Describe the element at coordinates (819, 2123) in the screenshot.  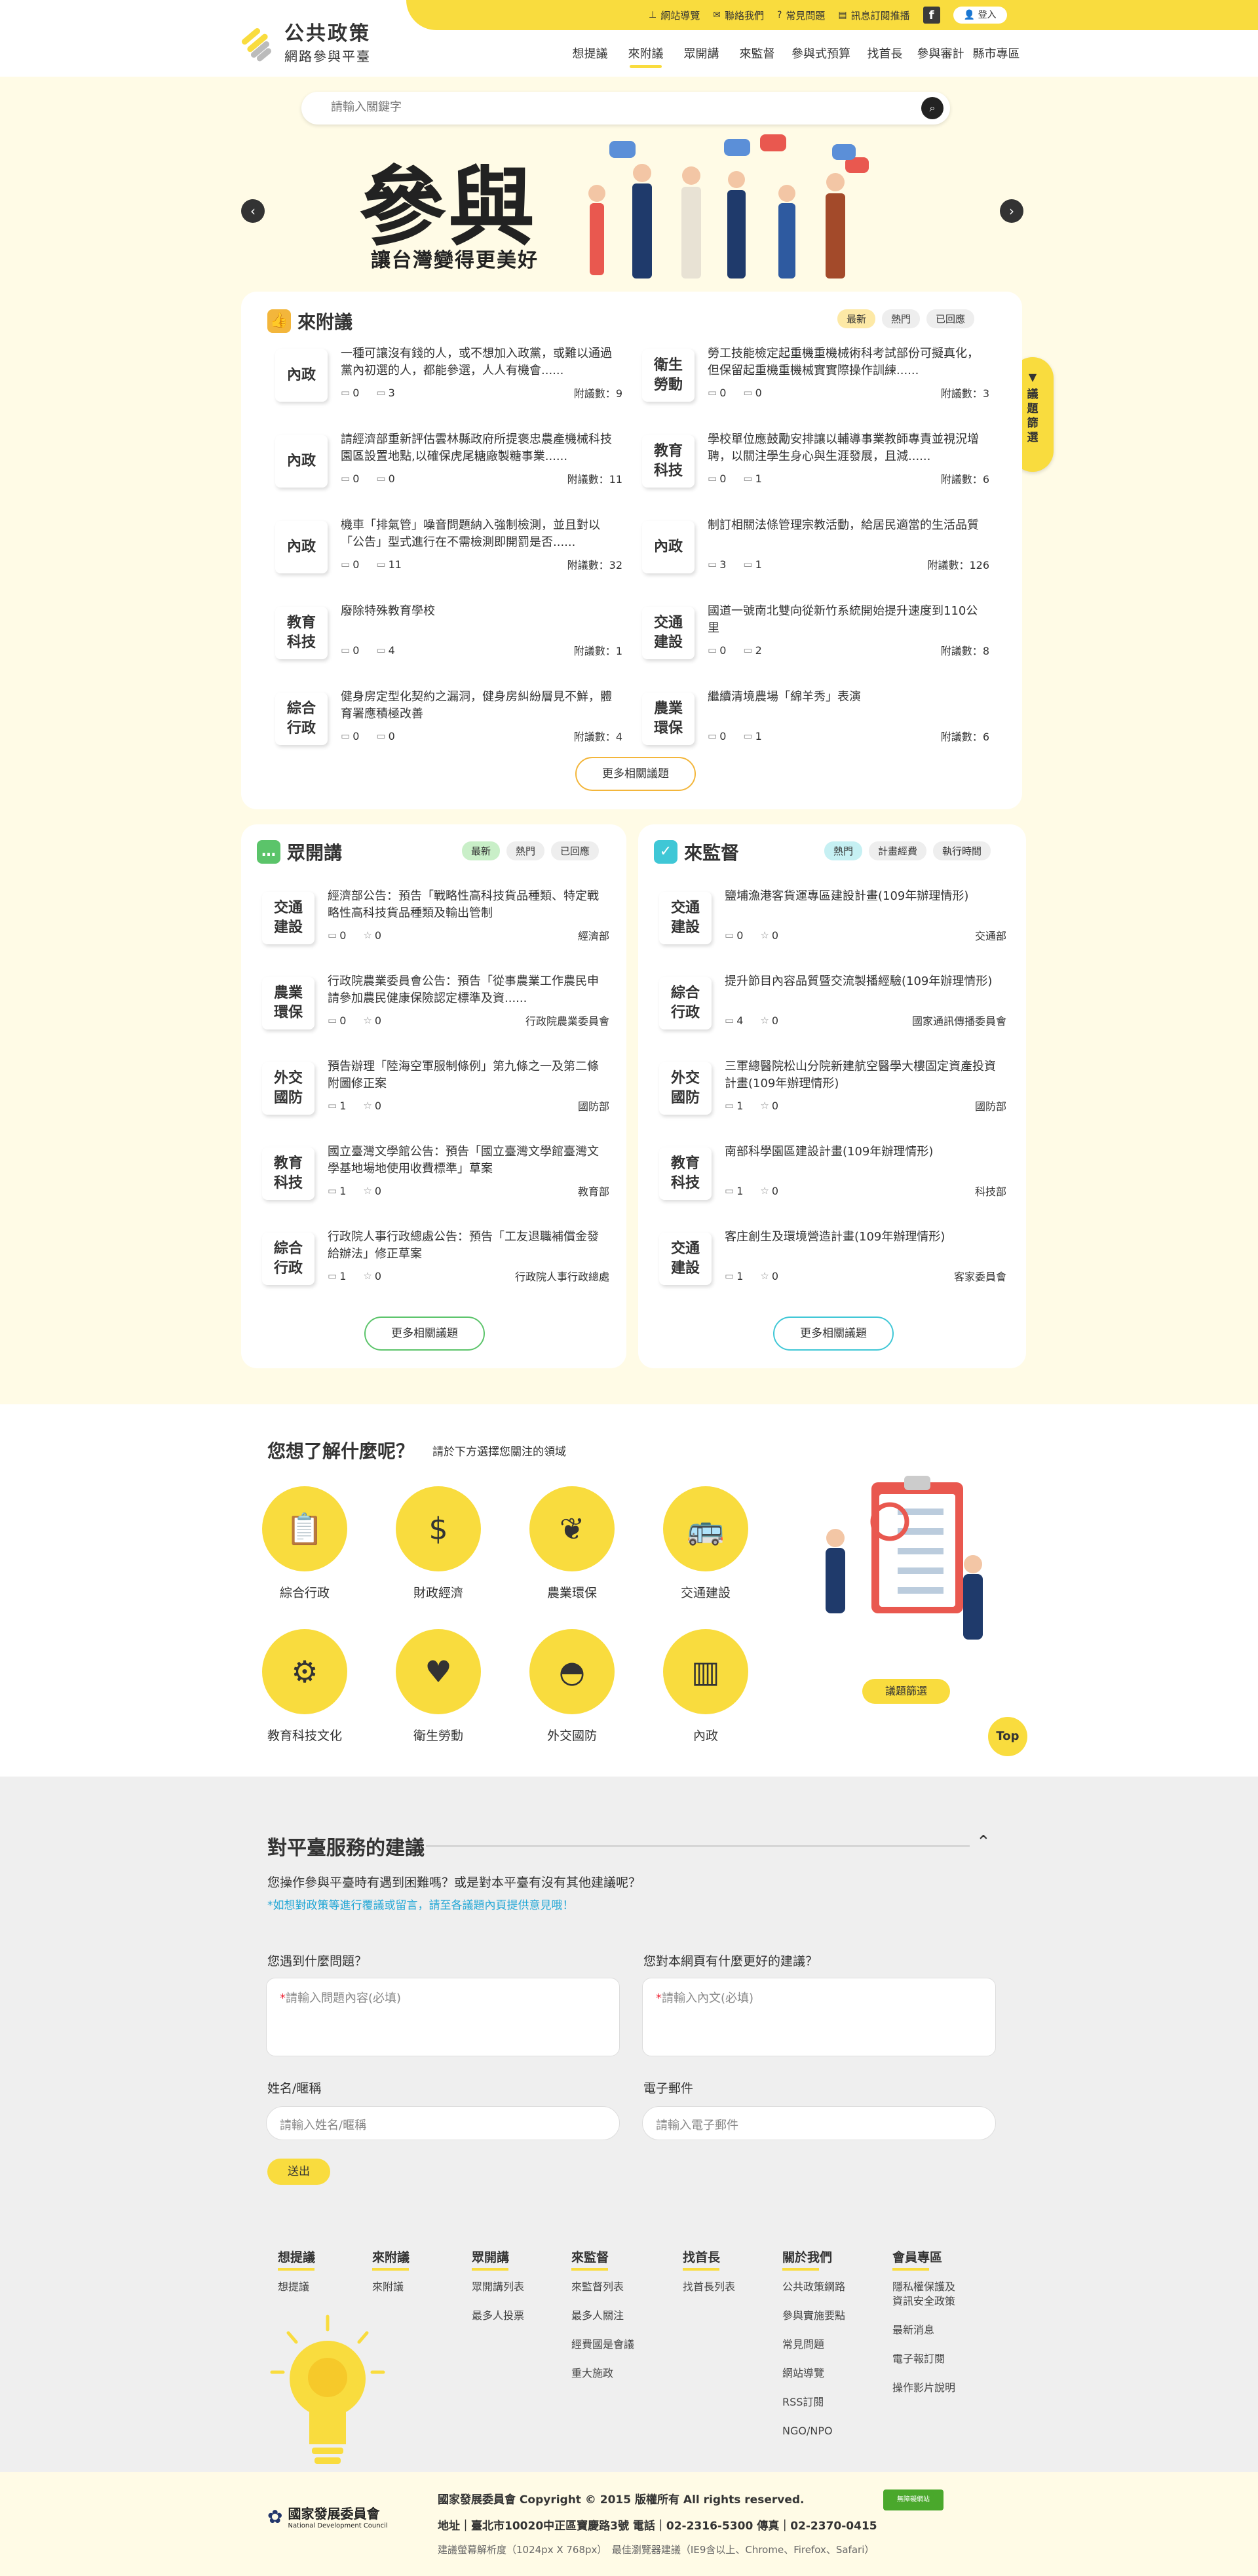
I see `email-input: 請輸入電子郵件` at that location.